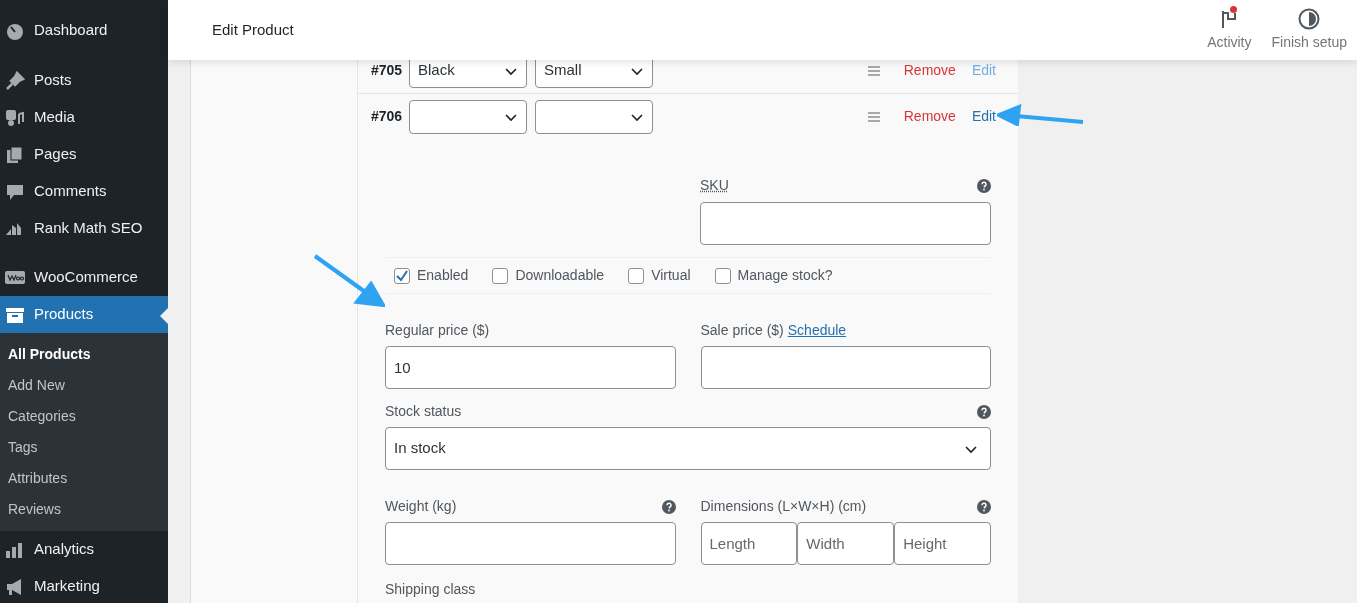  I want to click on sidebar-item: Marketing, so click(84, 585).